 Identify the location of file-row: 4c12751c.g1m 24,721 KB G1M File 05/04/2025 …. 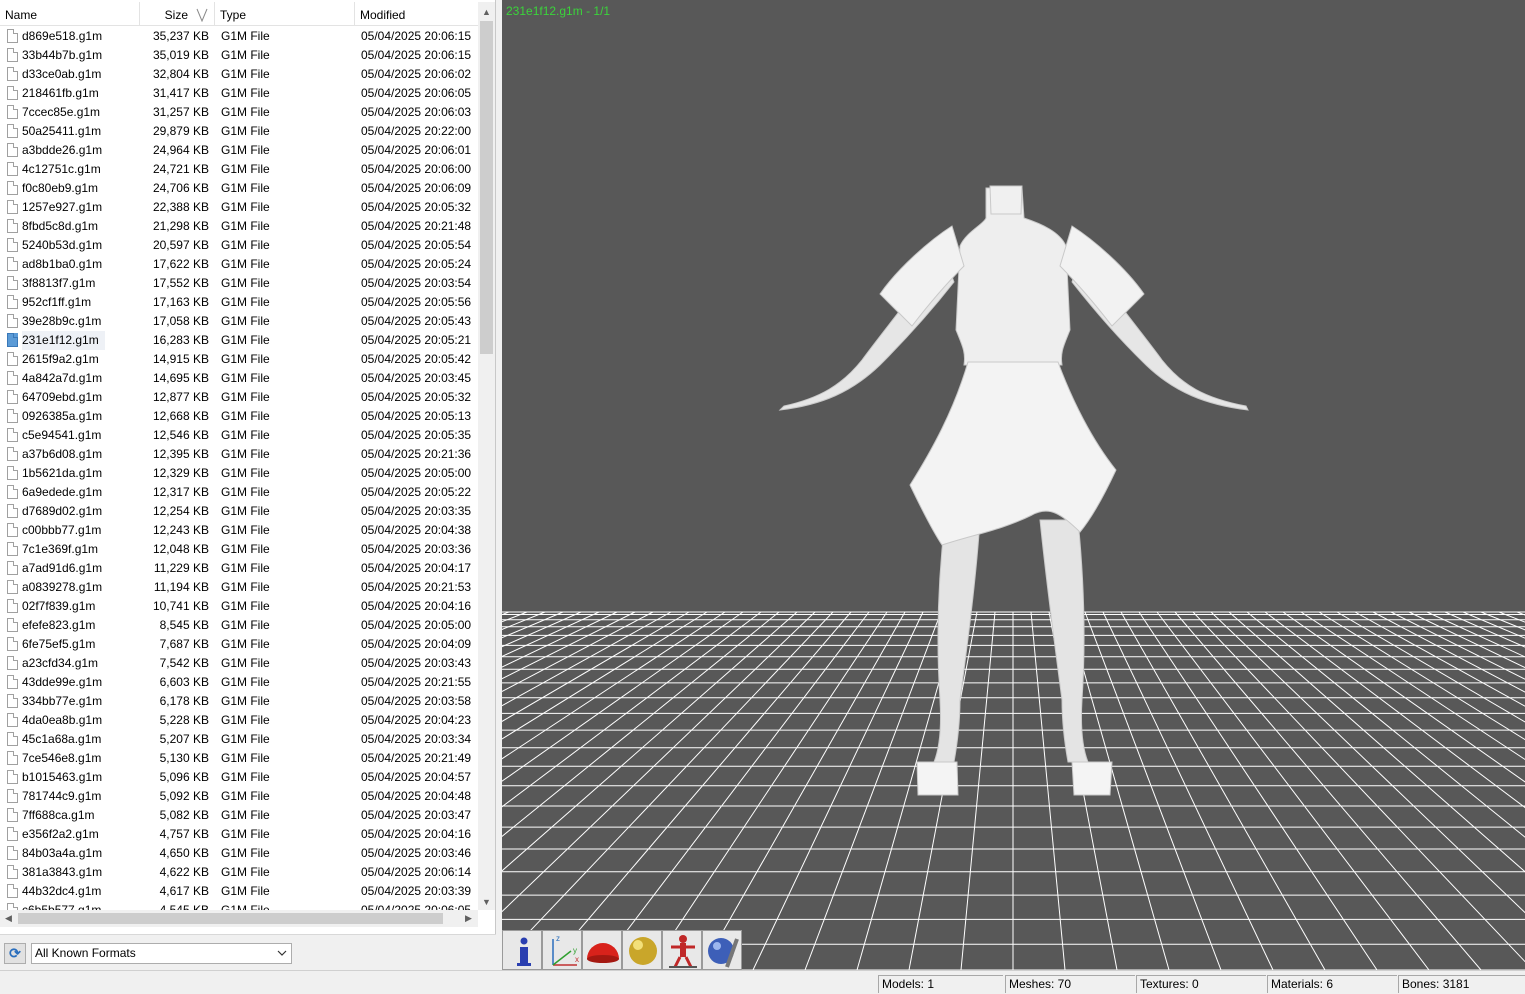
(239, 169).